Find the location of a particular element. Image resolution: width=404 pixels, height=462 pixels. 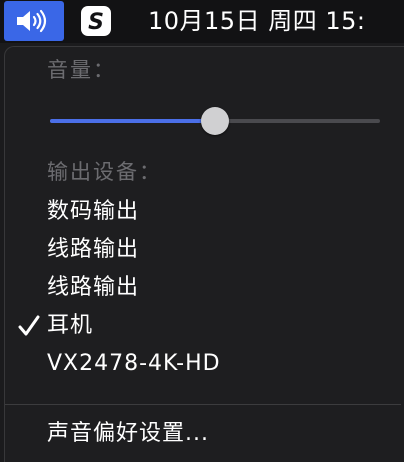

input-method-button: S is located at coordinates (96, 21).